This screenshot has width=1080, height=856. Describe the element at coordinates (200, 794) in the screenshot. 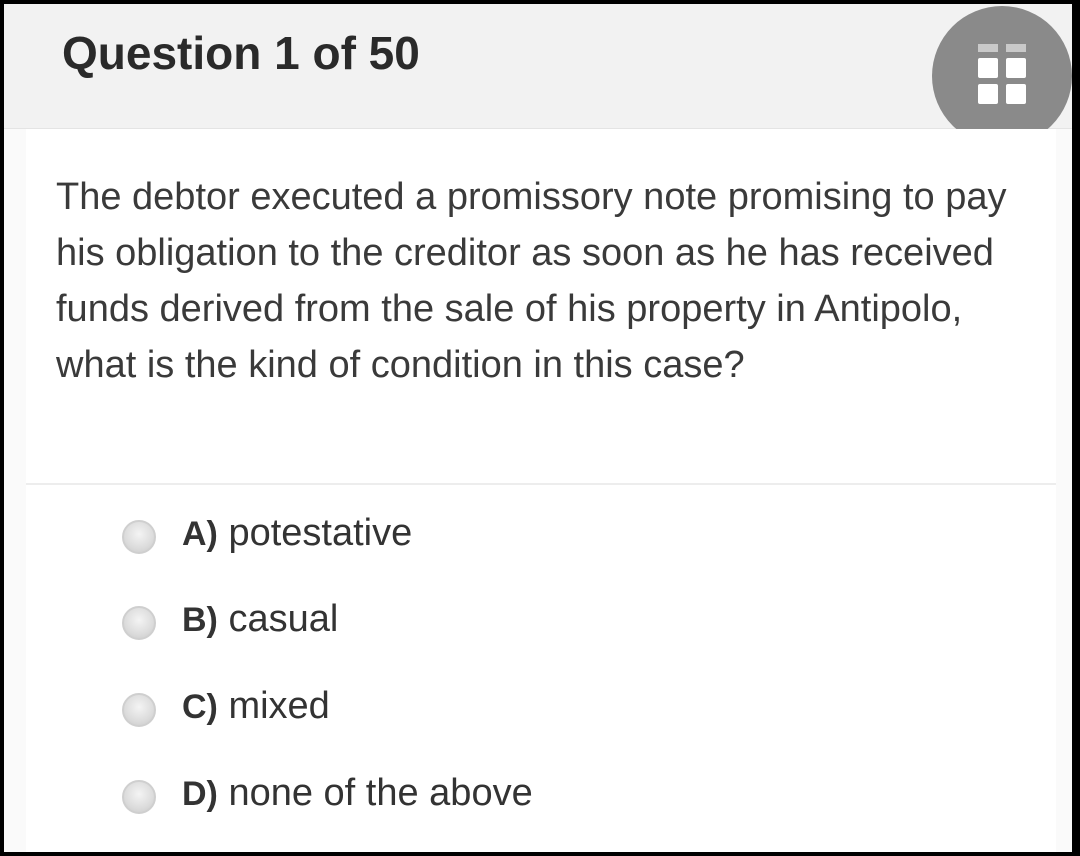

I see `option-letter: D)` at that location.